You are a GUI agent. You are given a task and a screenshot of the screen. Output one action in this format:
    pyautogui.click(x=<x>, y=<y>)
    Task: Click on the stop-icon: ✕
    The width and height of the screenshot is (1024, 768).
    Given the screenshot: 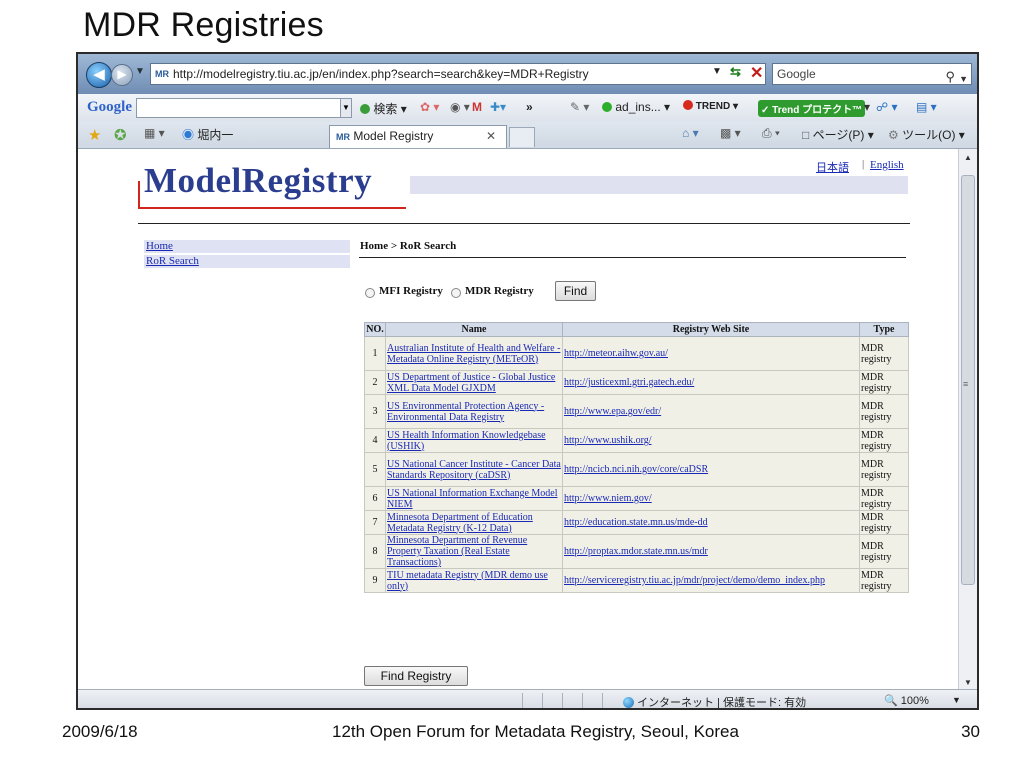 What is the action you would take?
    pyautogui.click(x=756, y=73)
    